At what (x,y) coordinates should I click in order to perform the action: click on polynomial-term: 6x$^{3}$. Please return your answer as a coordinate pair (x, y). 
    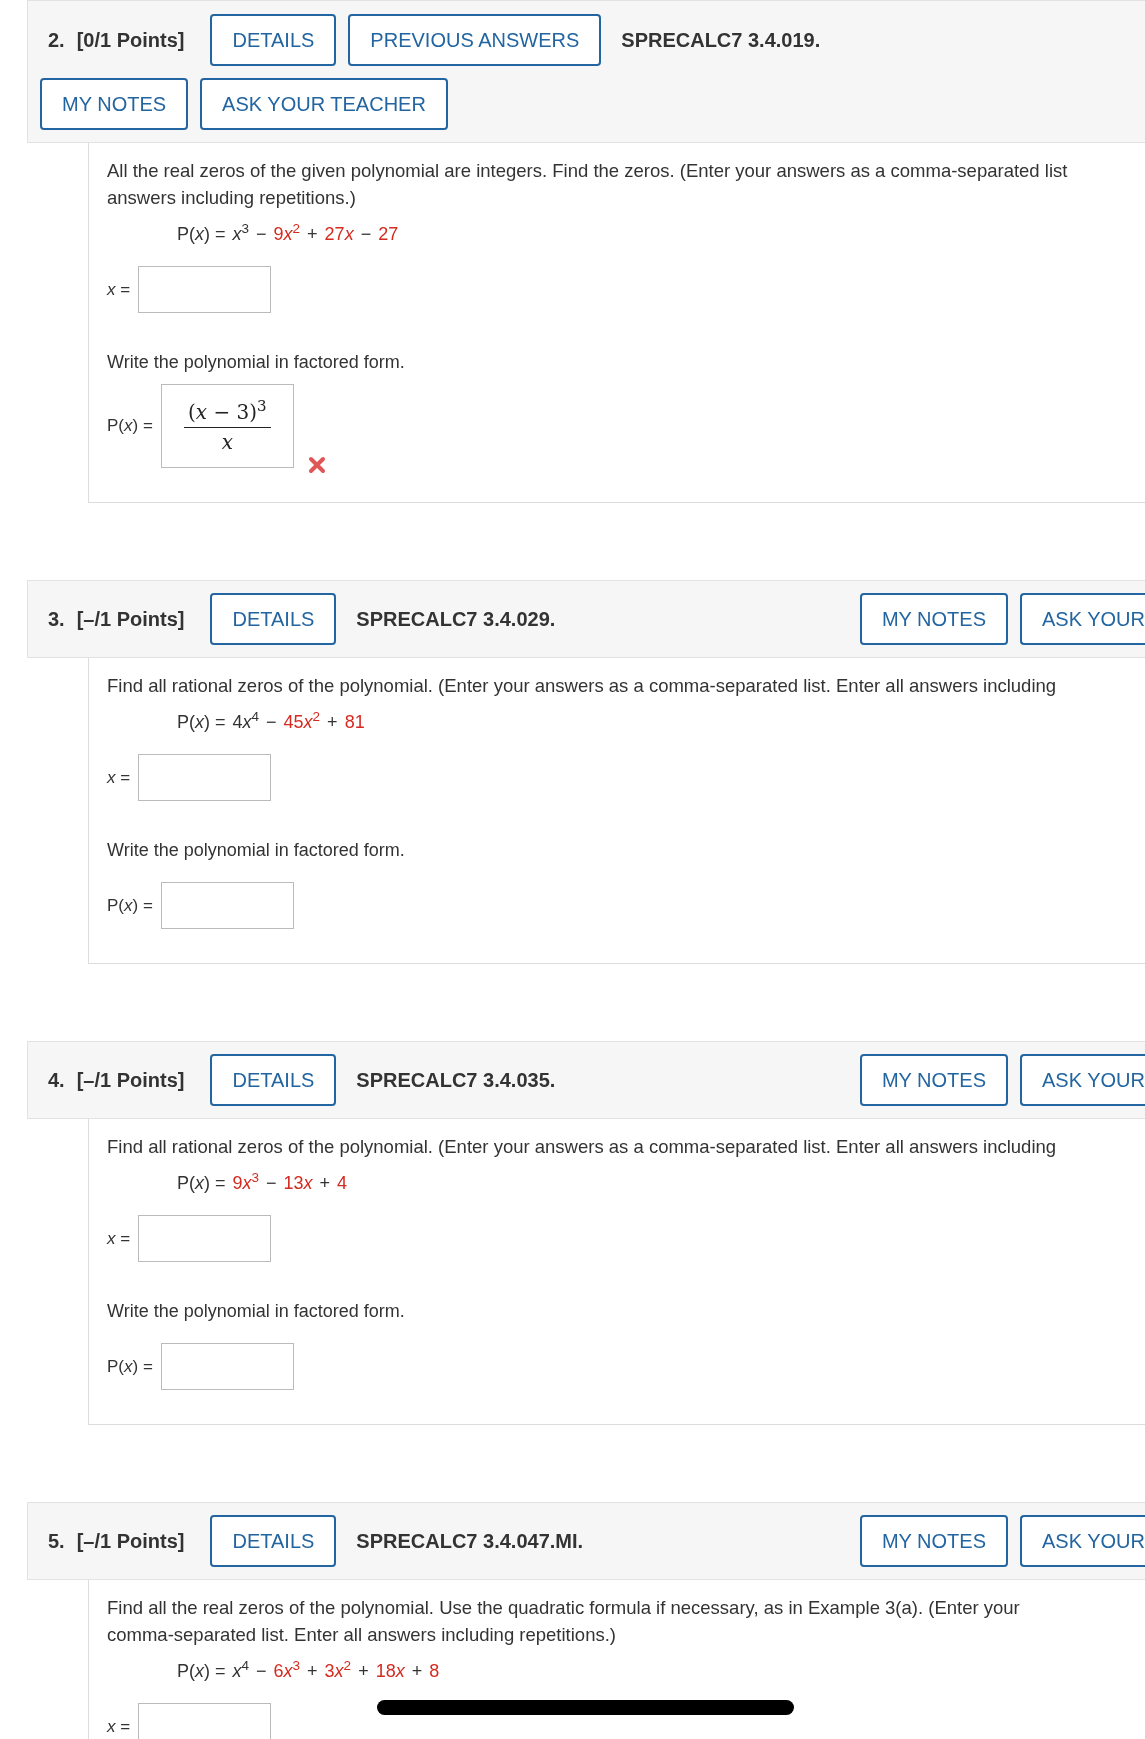
    Looking at the image, I should click on (287, 1670).